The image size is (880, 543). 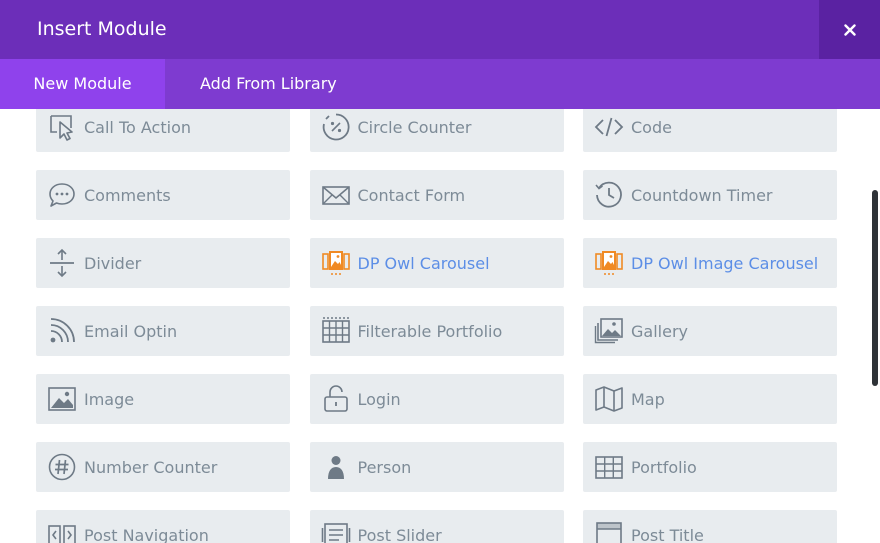 I want to click on gallery-icon, so click(x=609, y=331).